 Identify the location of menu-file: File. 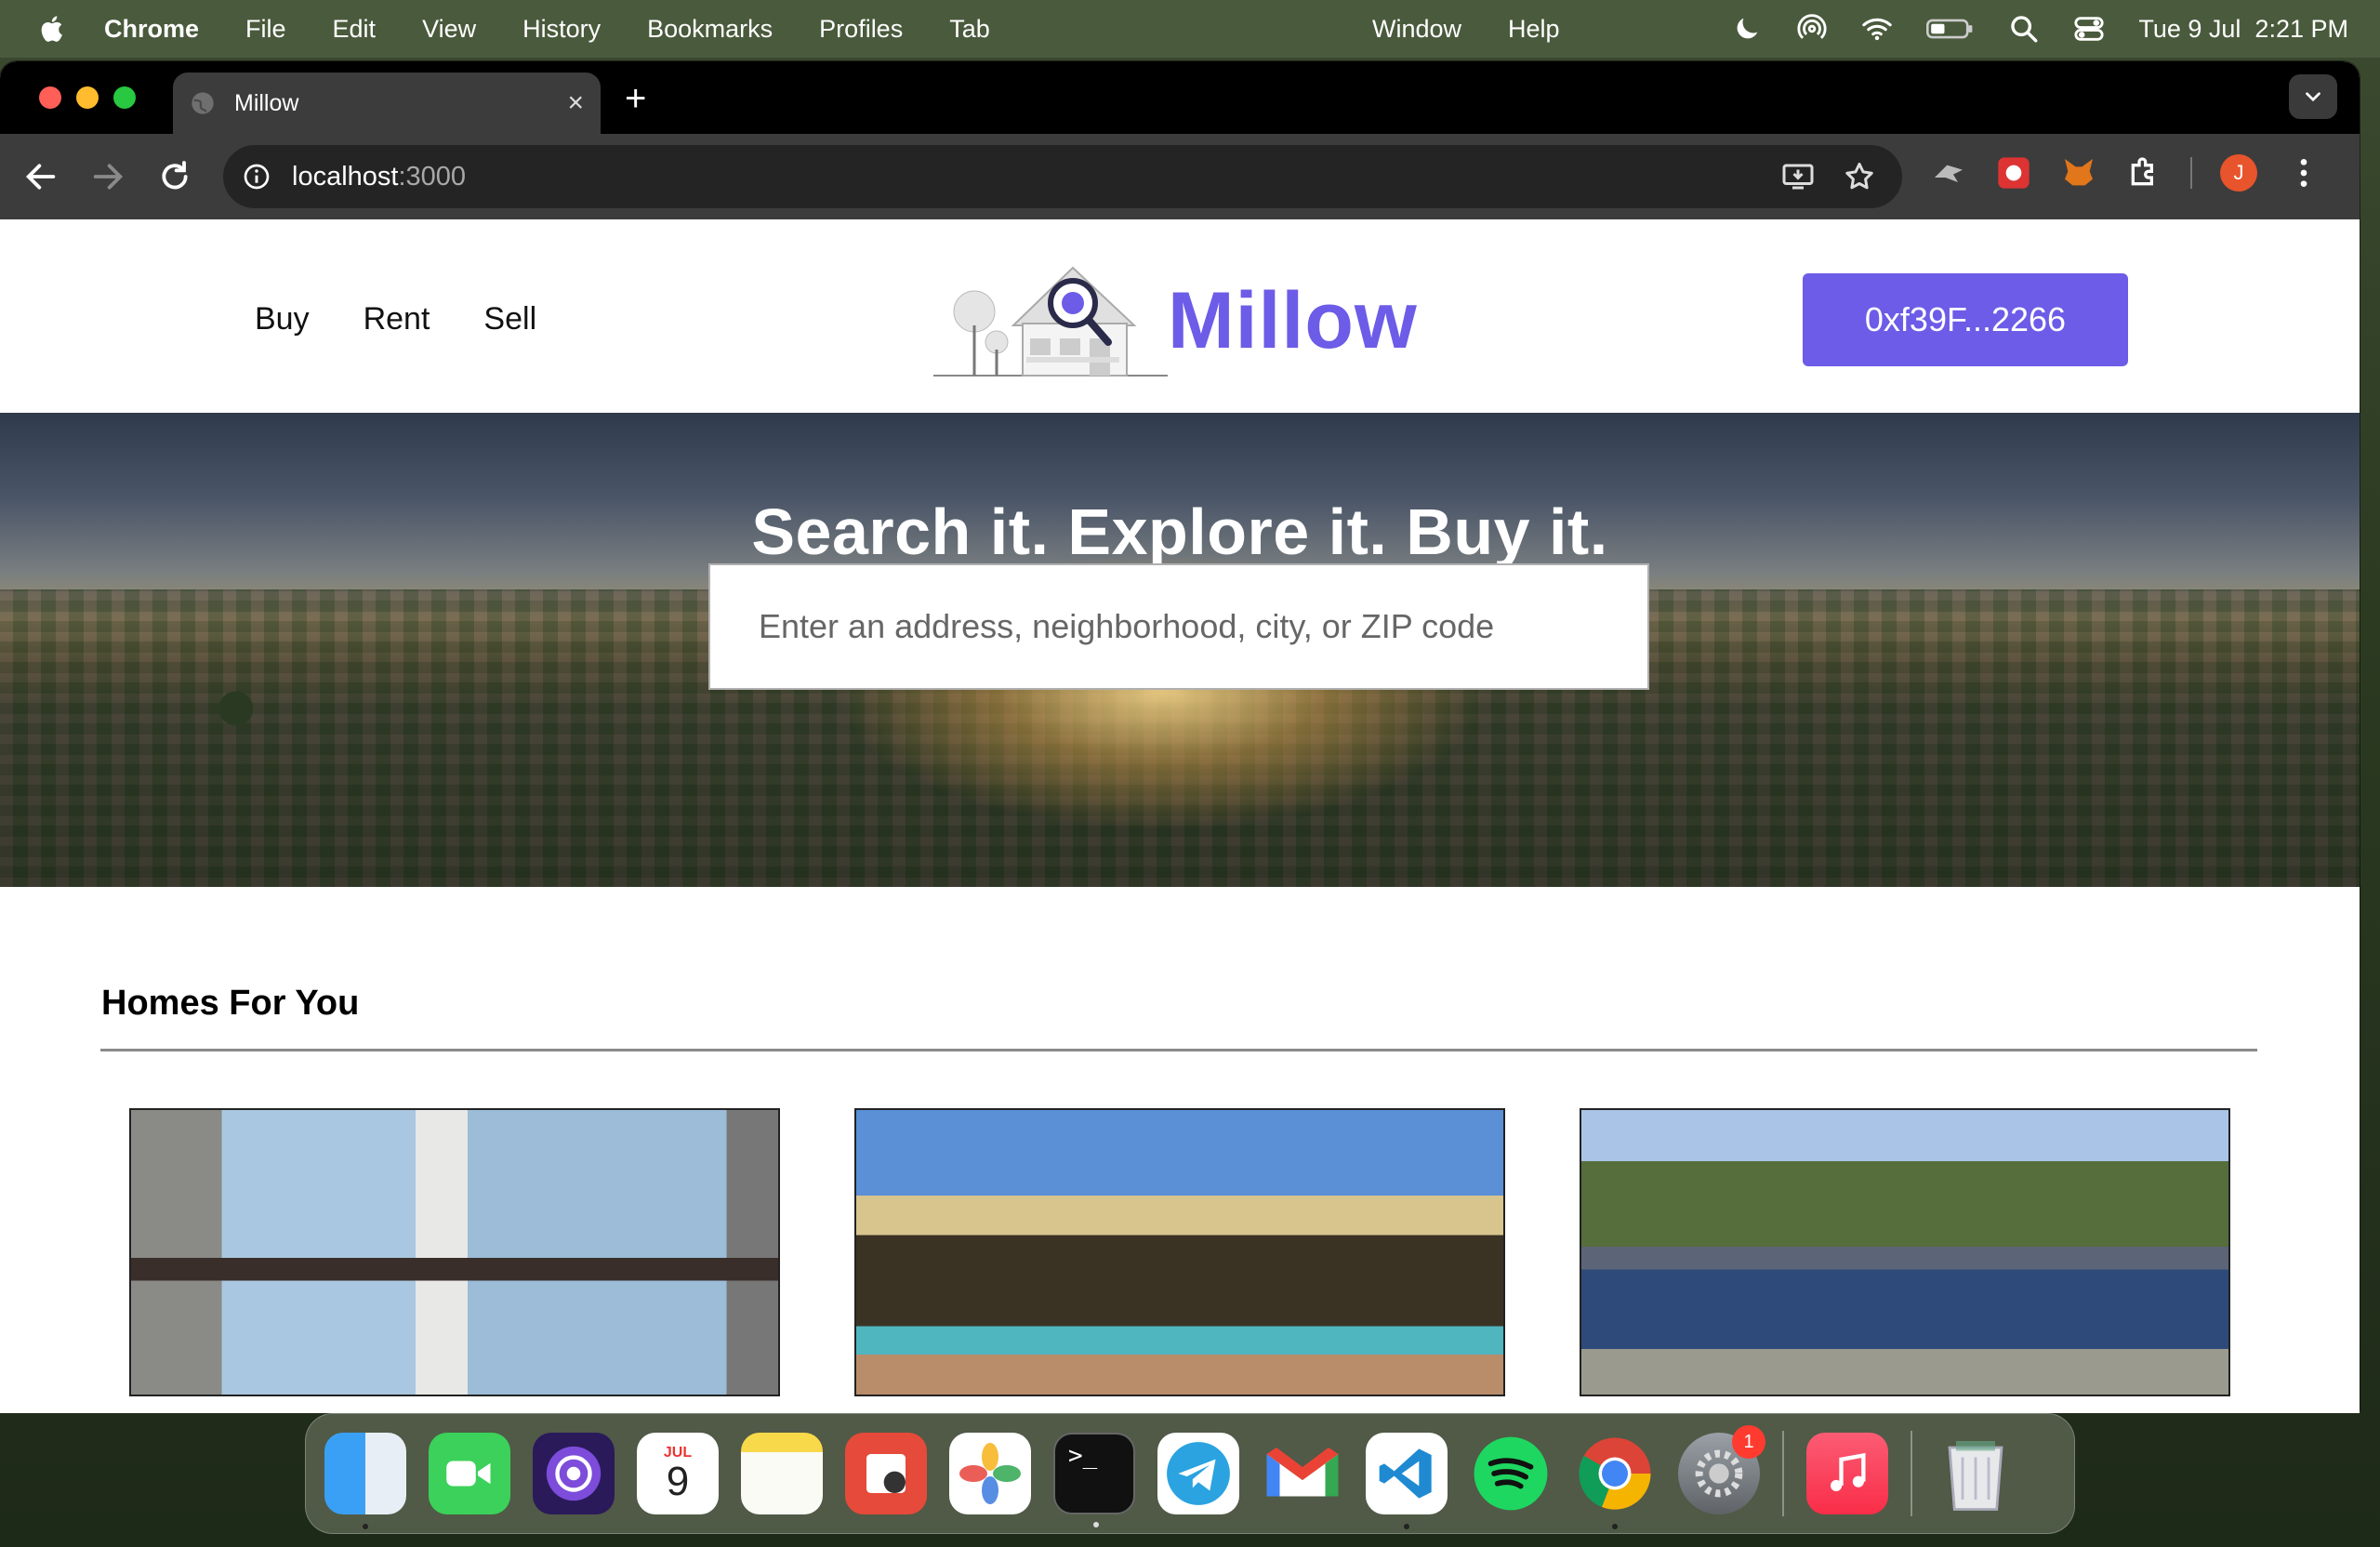
(265, 29).